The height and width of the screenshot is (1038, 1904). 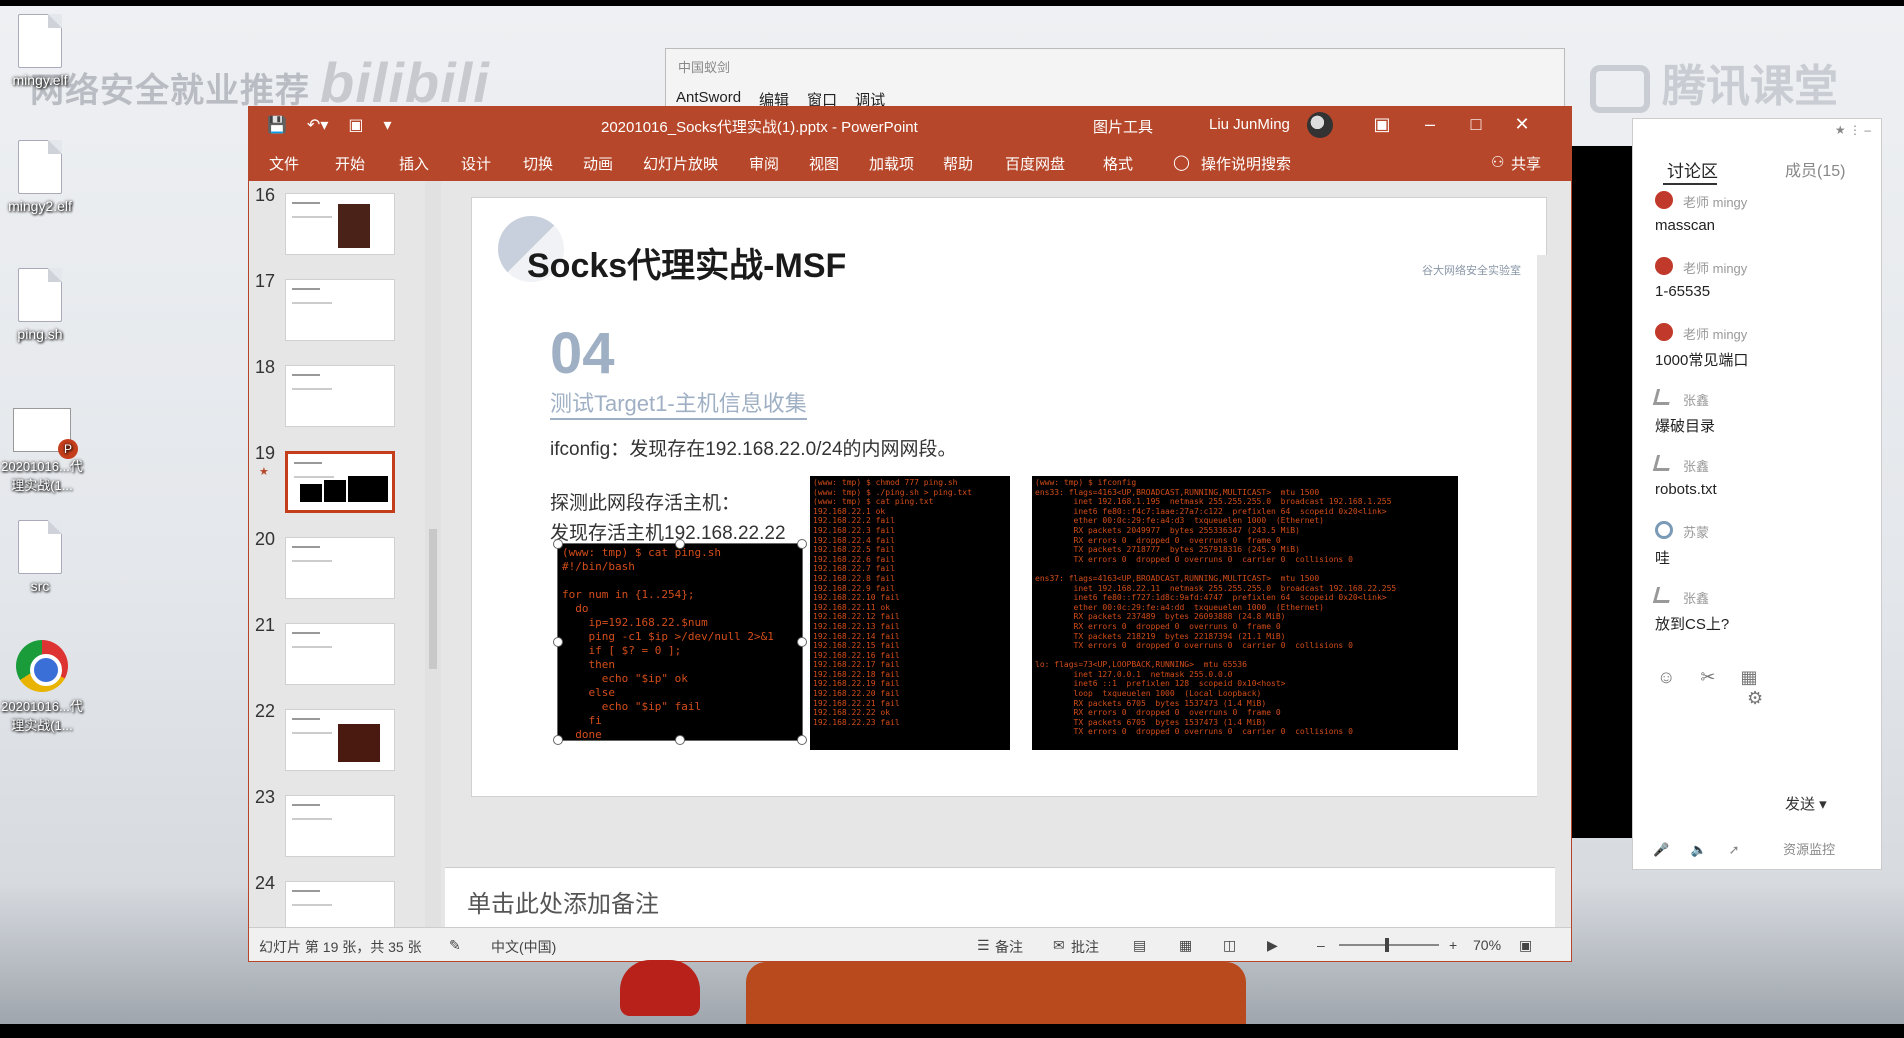 I want to click on maximize-button: □, so click(x=1476, y=124).